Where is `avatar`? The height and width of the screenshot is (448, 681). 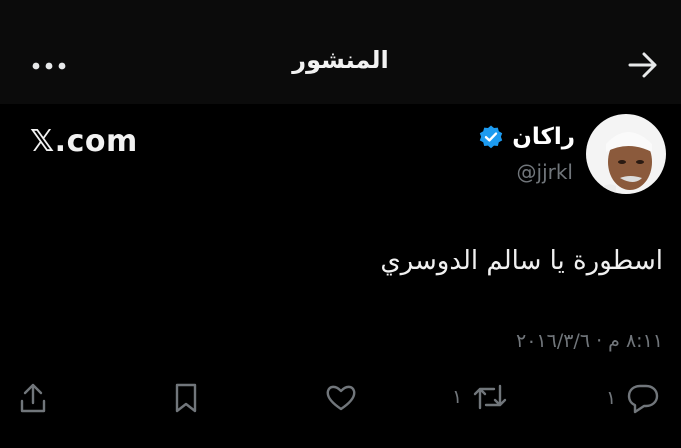
avatar is located at coordinates (626, 154).